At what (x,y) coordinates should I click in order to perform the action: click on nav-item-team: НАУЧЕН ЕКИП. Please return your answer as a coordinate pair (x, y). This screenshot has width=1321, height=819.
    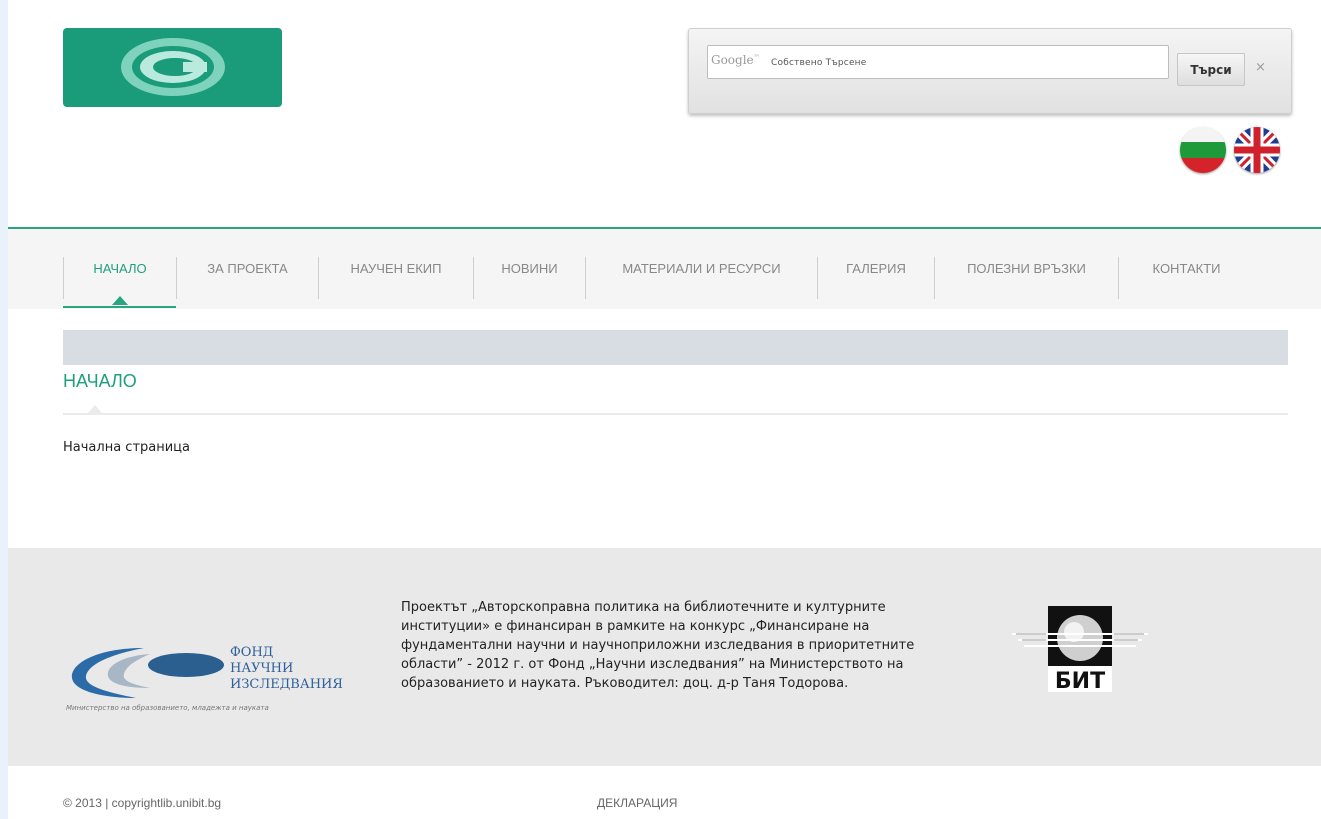
    Looking at the image, I should click on (396, 278).